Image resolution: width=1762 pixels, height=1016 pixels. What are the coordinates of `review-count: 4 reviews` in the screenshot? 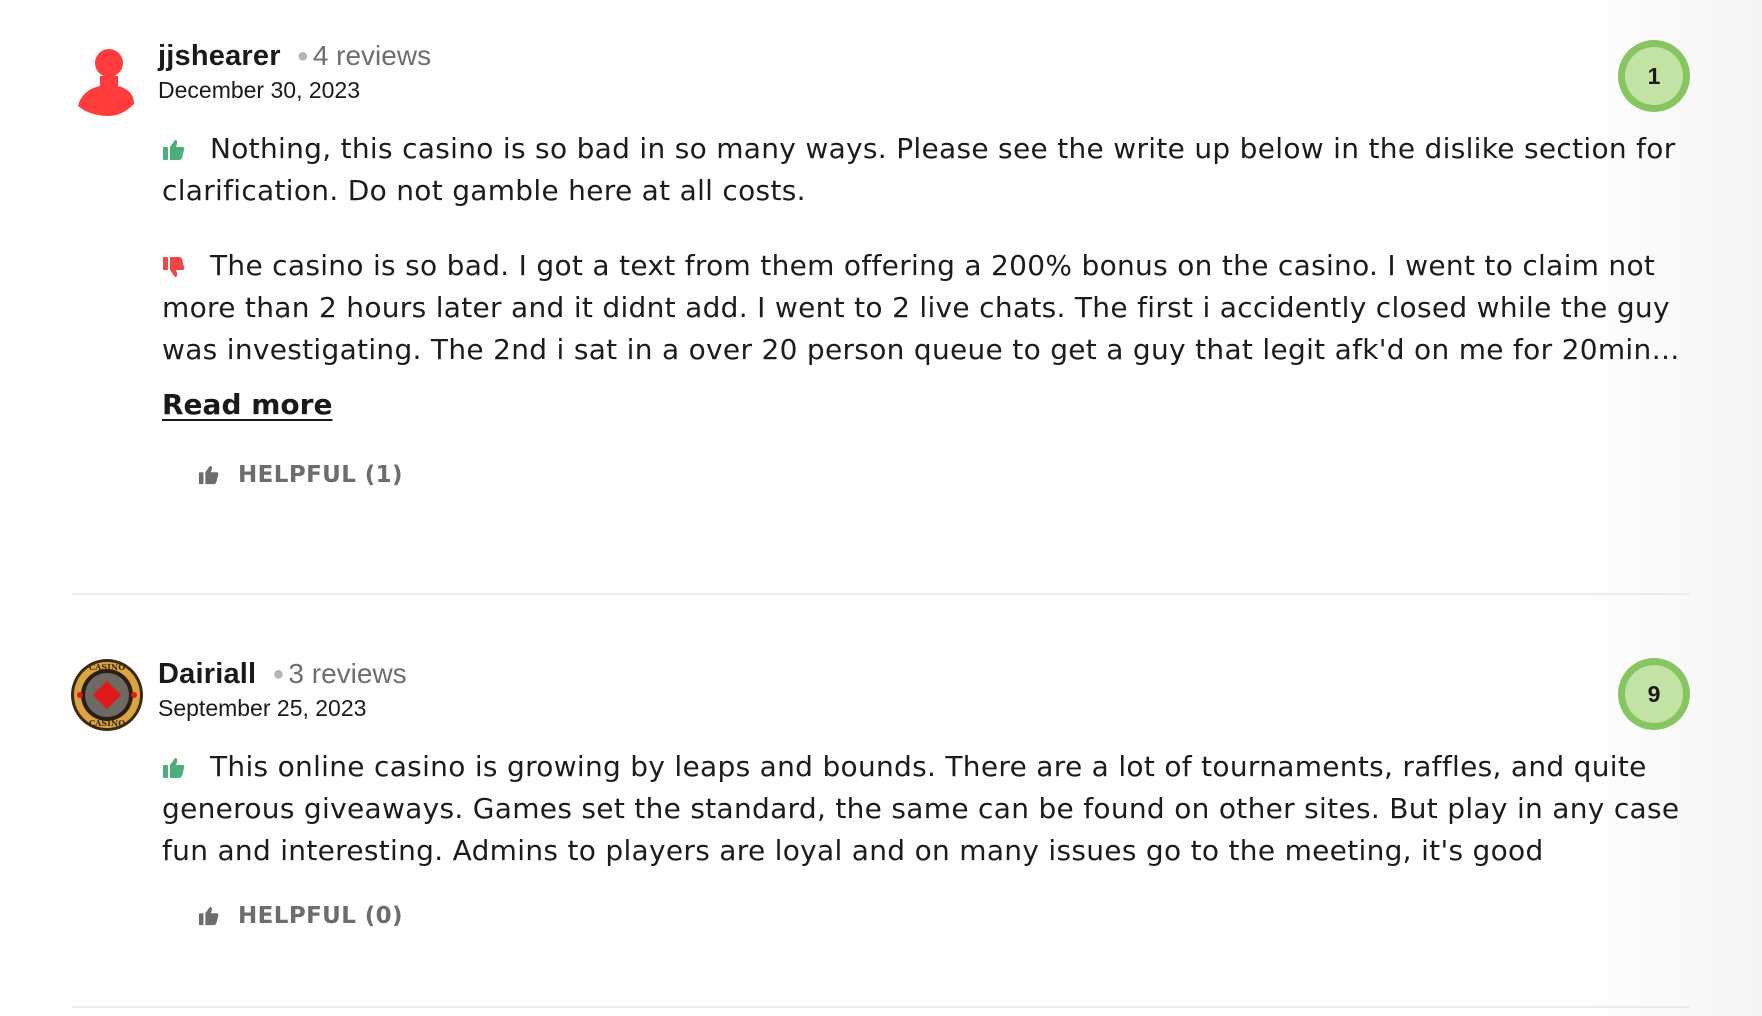 It's located at (372, 55).